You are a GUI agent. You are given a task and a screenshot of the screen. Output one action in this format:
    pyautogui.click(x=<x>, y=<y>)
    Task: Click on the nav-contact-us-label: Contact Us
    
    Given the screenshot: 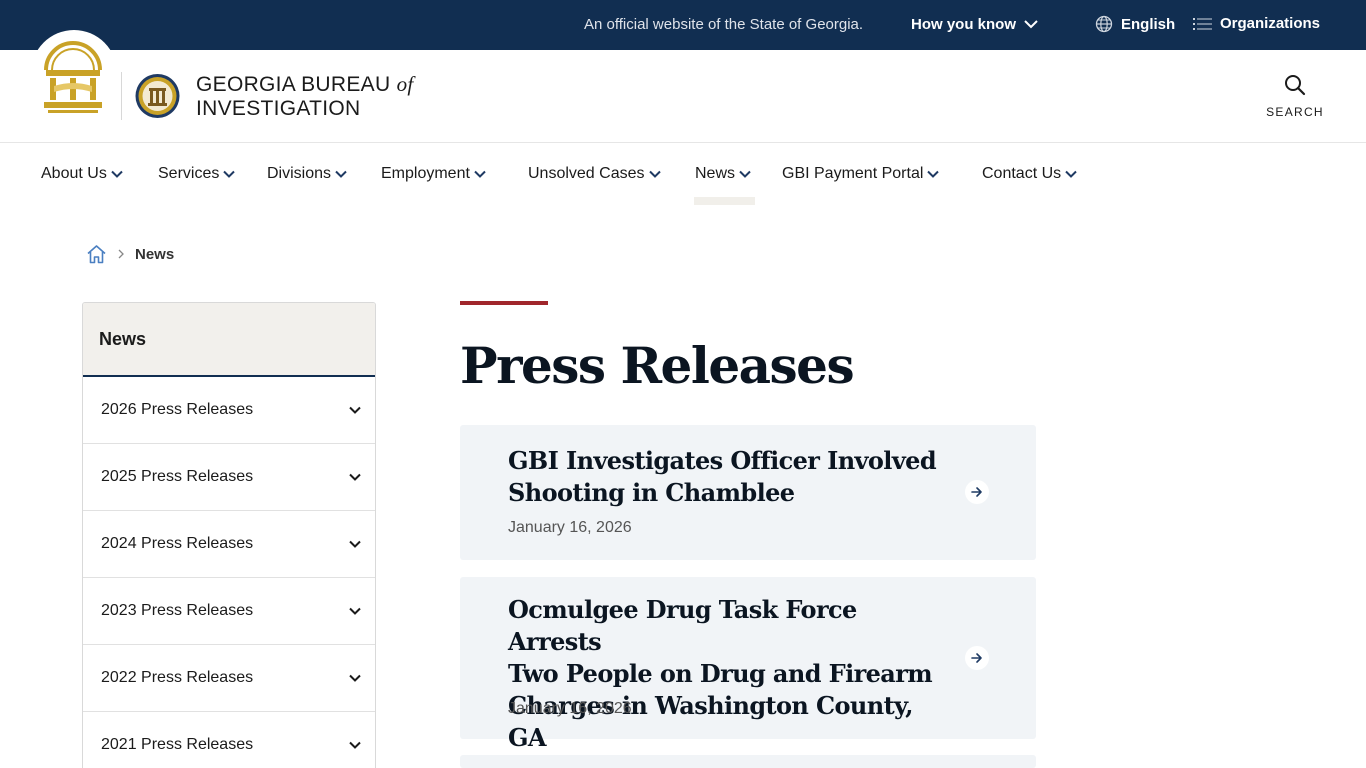 What is the action you would take?
    pyautogui.click(x=1022, y=173)
    